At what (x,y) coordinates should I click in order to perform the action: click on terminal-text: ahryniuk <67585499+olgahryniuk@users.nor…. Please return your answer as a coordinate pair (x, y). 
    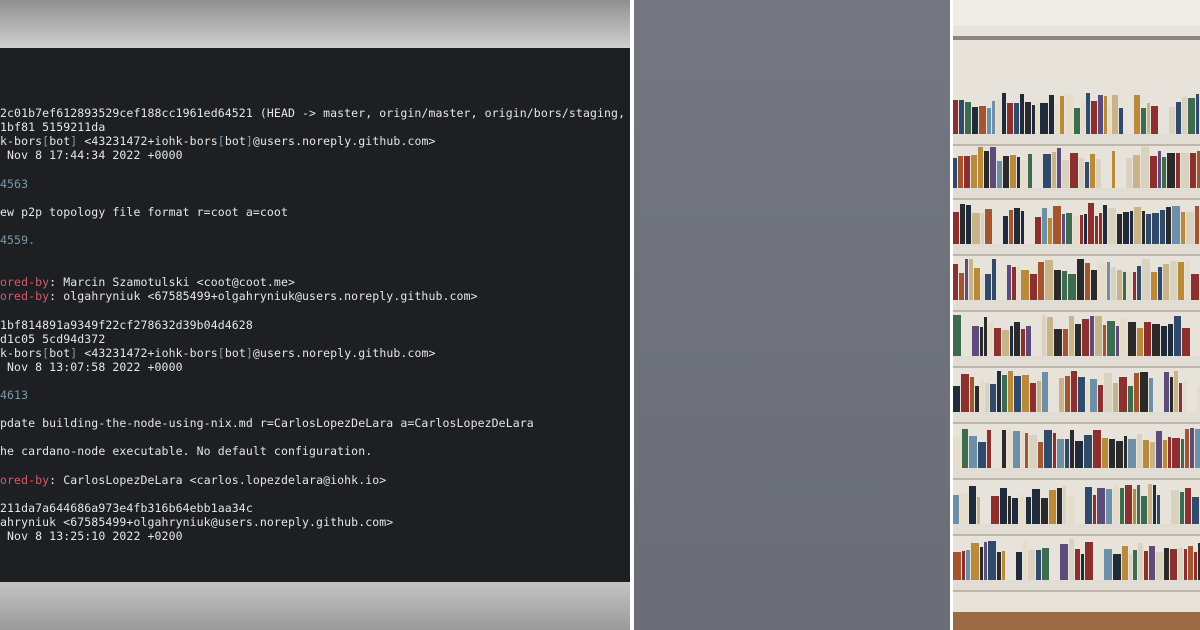
    Looking at the image, I should click on (197, 521).